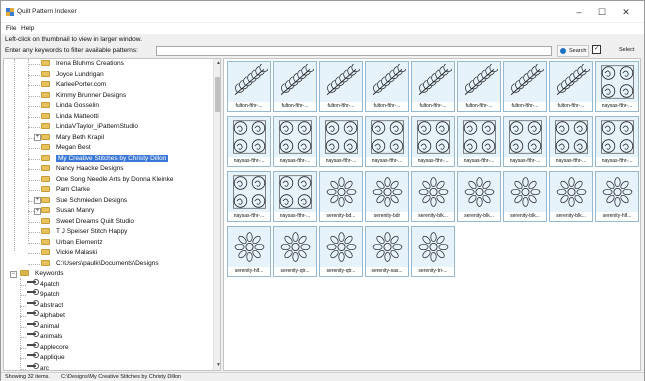 This screenshot has width=645, height=381. What do you see at coordinates (217, 63) in the screenshot?
I see `scroll-up-icon: ▲` at bounding box center [217, 63].